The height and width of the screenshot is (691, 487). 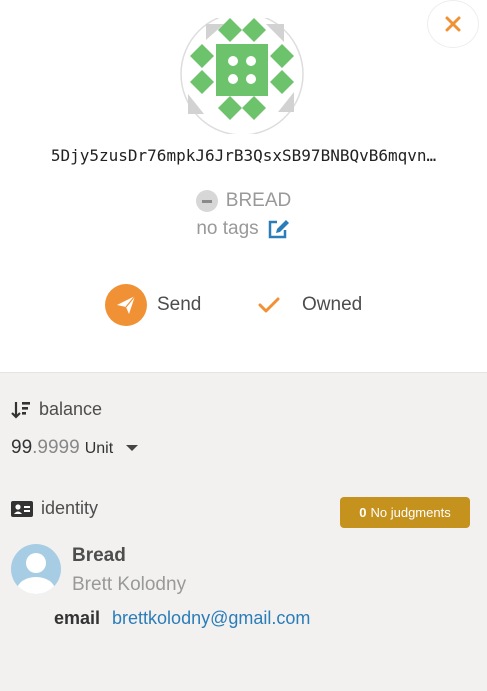 I want to click on balance-heading: balance, so click(x=56, y=409).